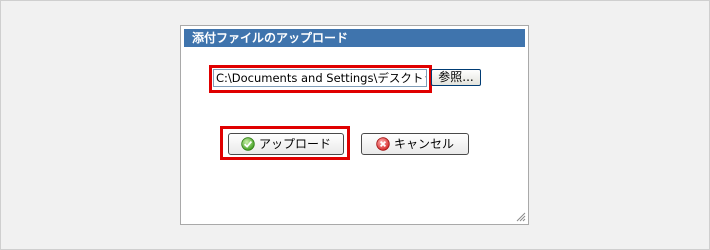 The height and width of the screenshot is (250, 710). What do you see at coordinates (294, 144) in the screenshot?
I see `upload-button-label: アップロード` at bounding box center [294, 144].